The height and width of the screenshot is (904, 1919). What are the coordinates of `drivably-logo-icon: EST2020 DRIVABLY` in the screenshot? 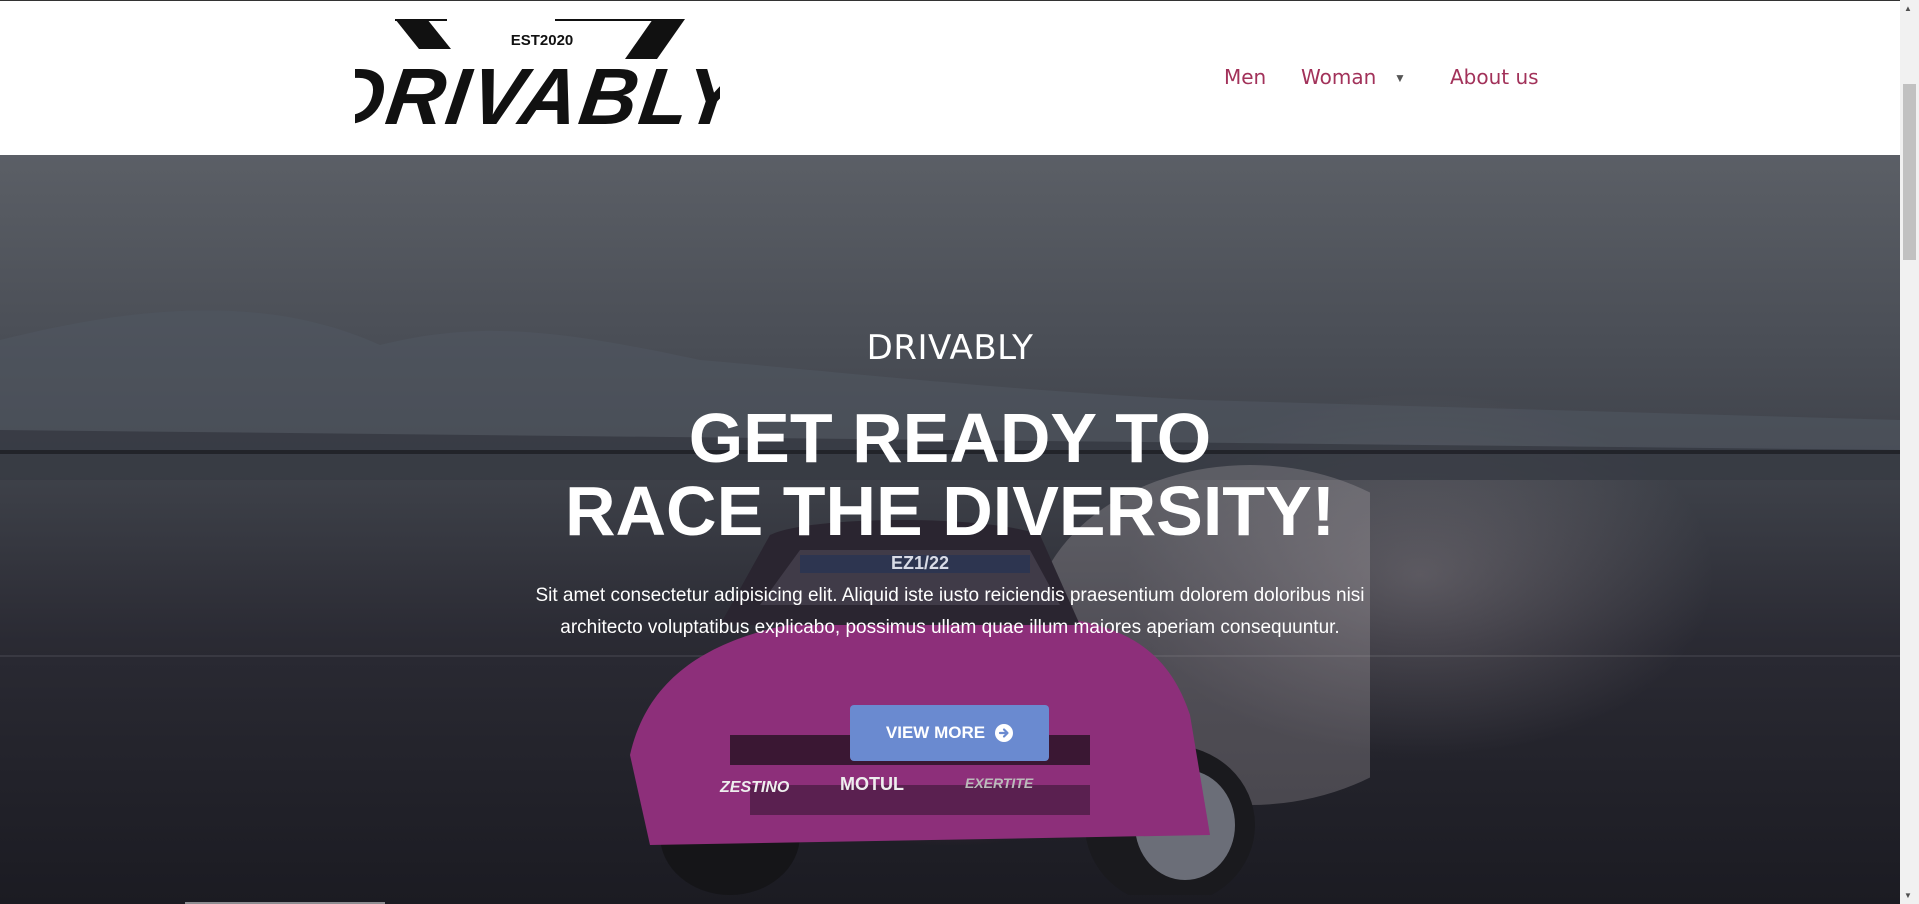 It's located at (536, 80).